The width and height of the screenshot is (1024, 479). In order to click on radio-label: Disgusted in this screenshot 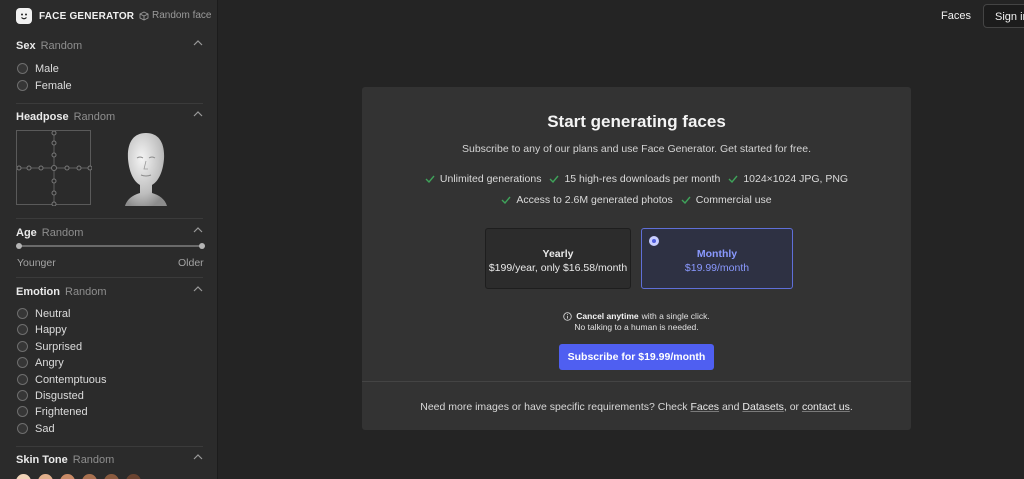, I will do `click(59, 395)`.